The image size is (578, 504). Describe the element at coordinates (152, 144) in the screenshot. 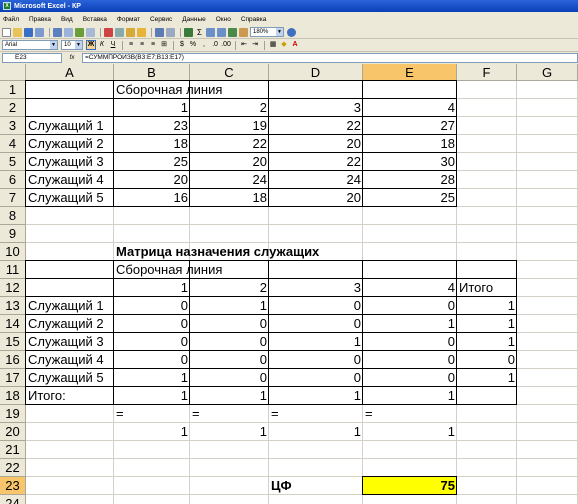

I see `cell-b4: 18` at that location.